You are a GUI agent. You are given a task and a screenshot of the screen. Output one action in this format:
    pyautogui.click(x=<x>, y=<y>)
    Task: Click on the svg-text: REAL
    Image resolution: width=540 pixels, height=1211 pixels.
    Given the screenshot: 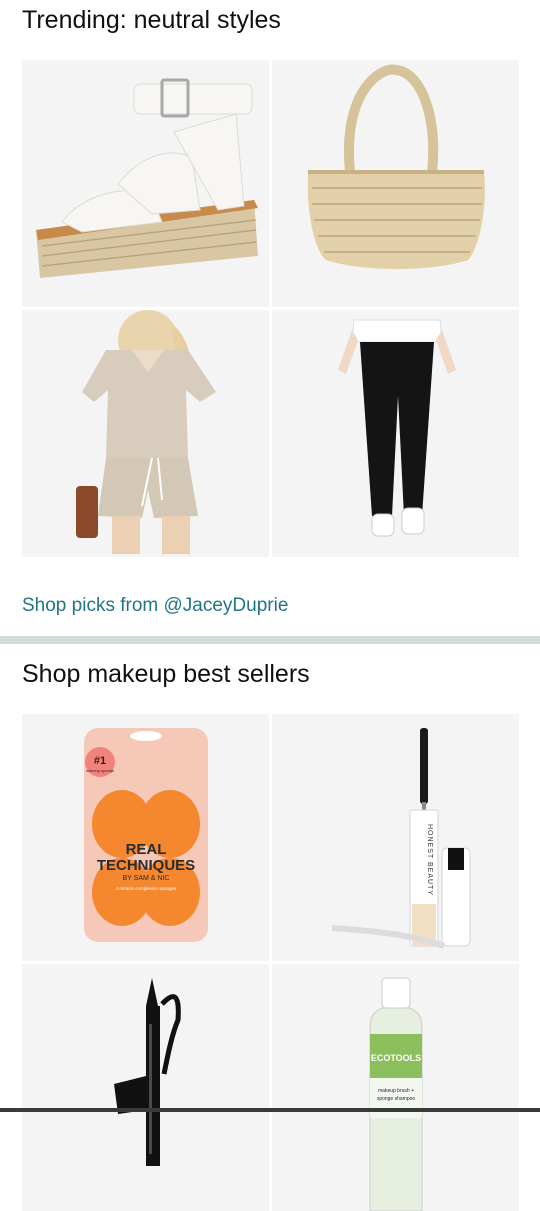 What is the action you would take?
    pyautogui.click(x=146, y=849)
    